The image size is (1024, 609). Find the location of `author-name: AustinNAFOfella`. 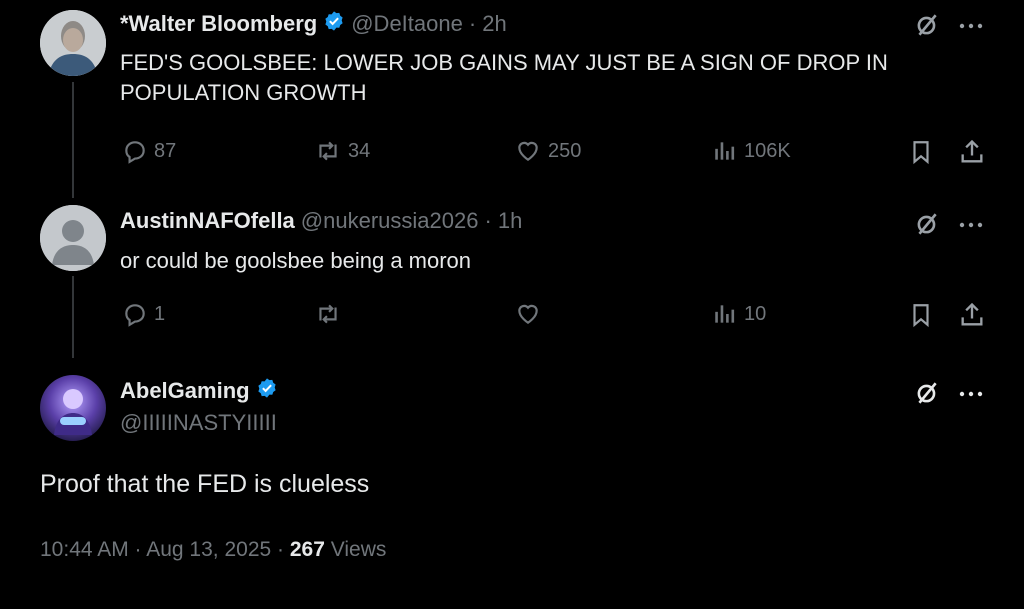

author-name: AustinNAFOfella is located at coordinates (207, 221).